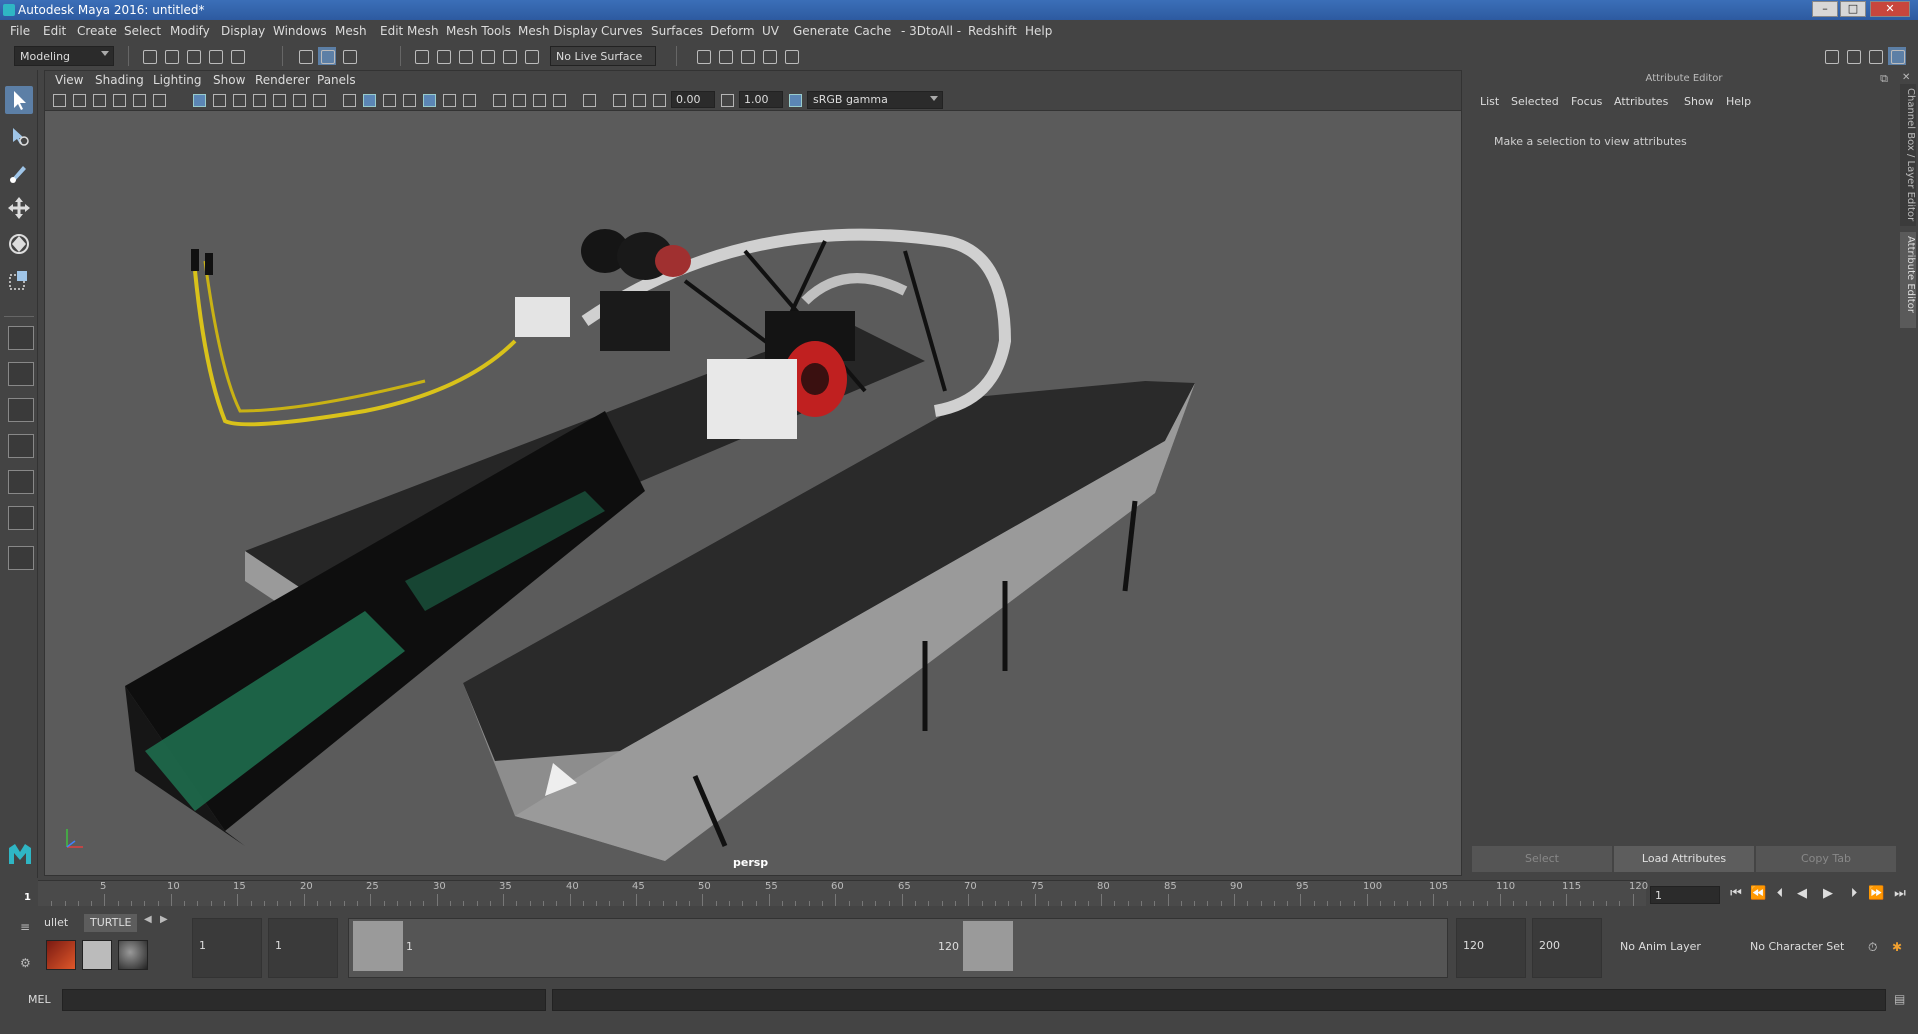  Describe the element at coordinates (21, 558) in the screenshot. I see `custom-layout-icon` at that location.